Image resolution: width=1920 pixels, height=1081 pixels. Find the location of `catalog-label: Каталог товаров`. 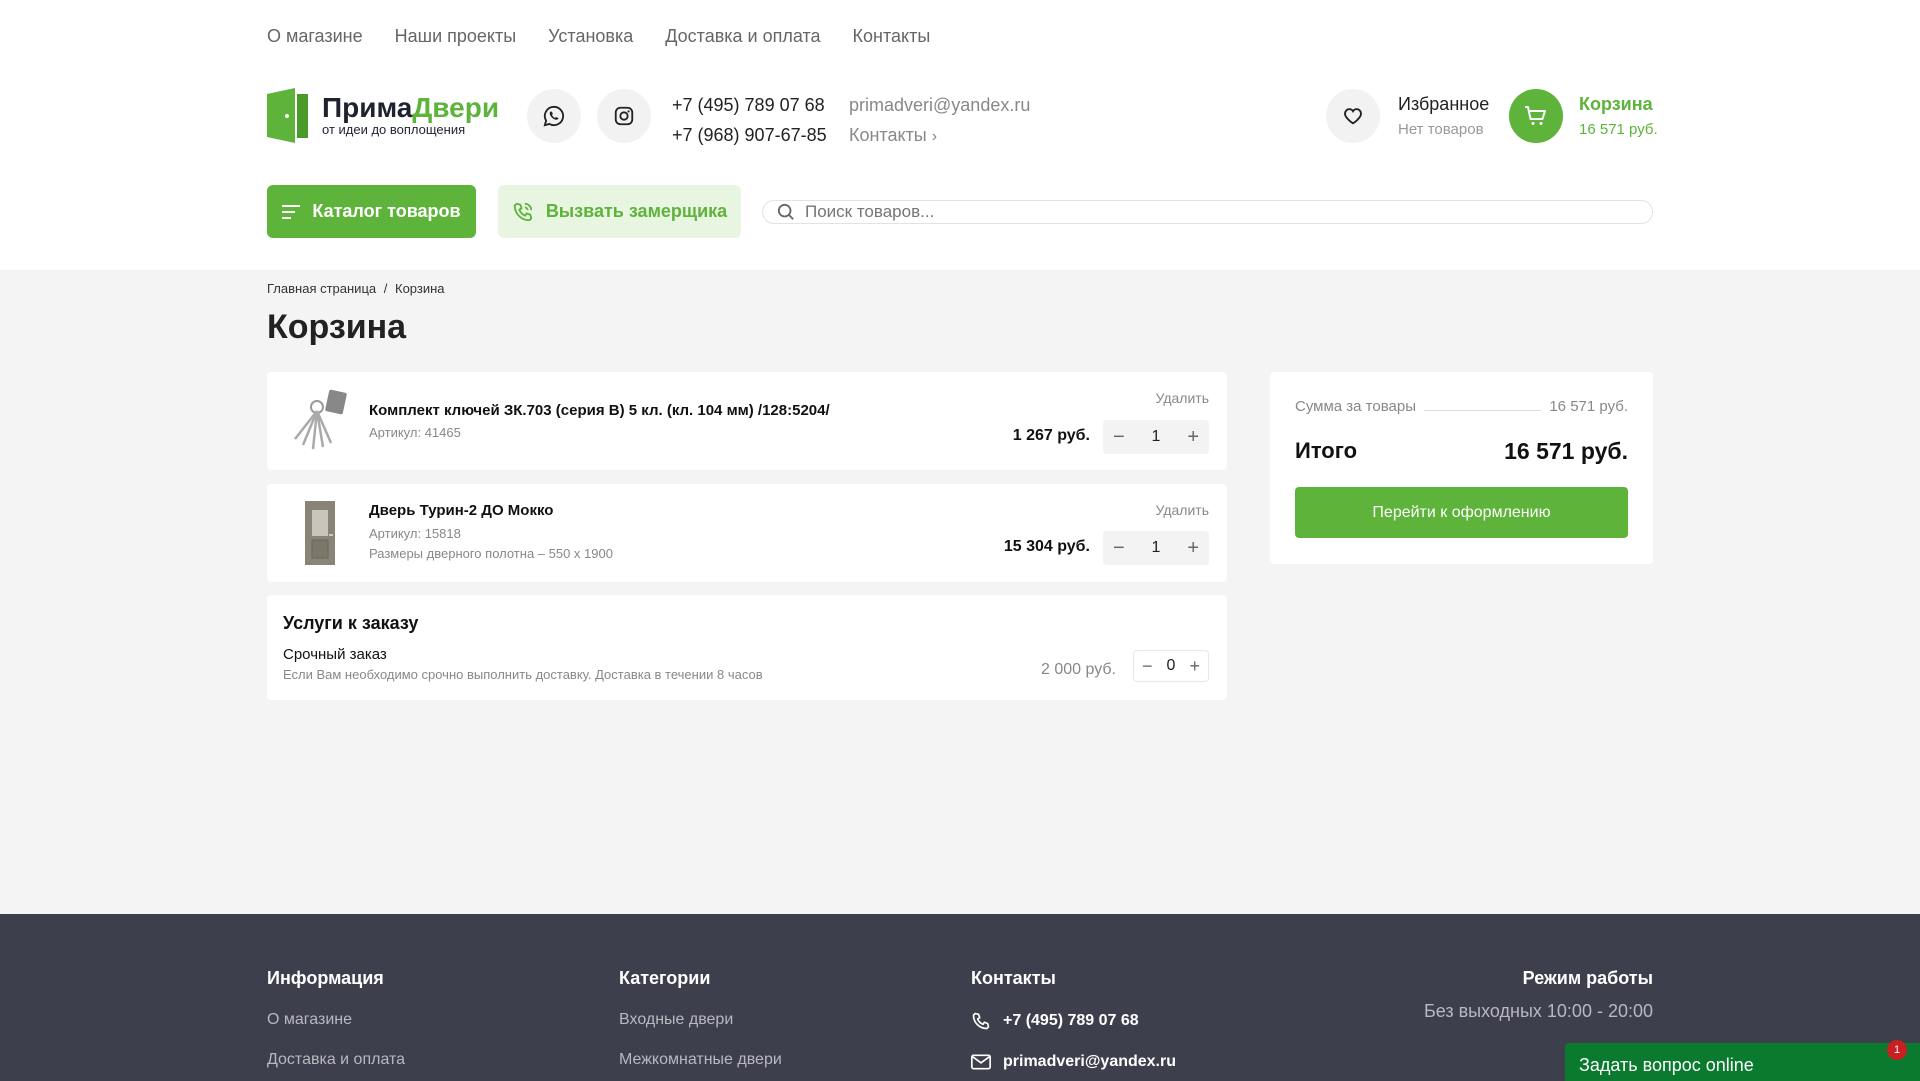

catalog-label: Каталог товаров is located at coordinates (386, 211).